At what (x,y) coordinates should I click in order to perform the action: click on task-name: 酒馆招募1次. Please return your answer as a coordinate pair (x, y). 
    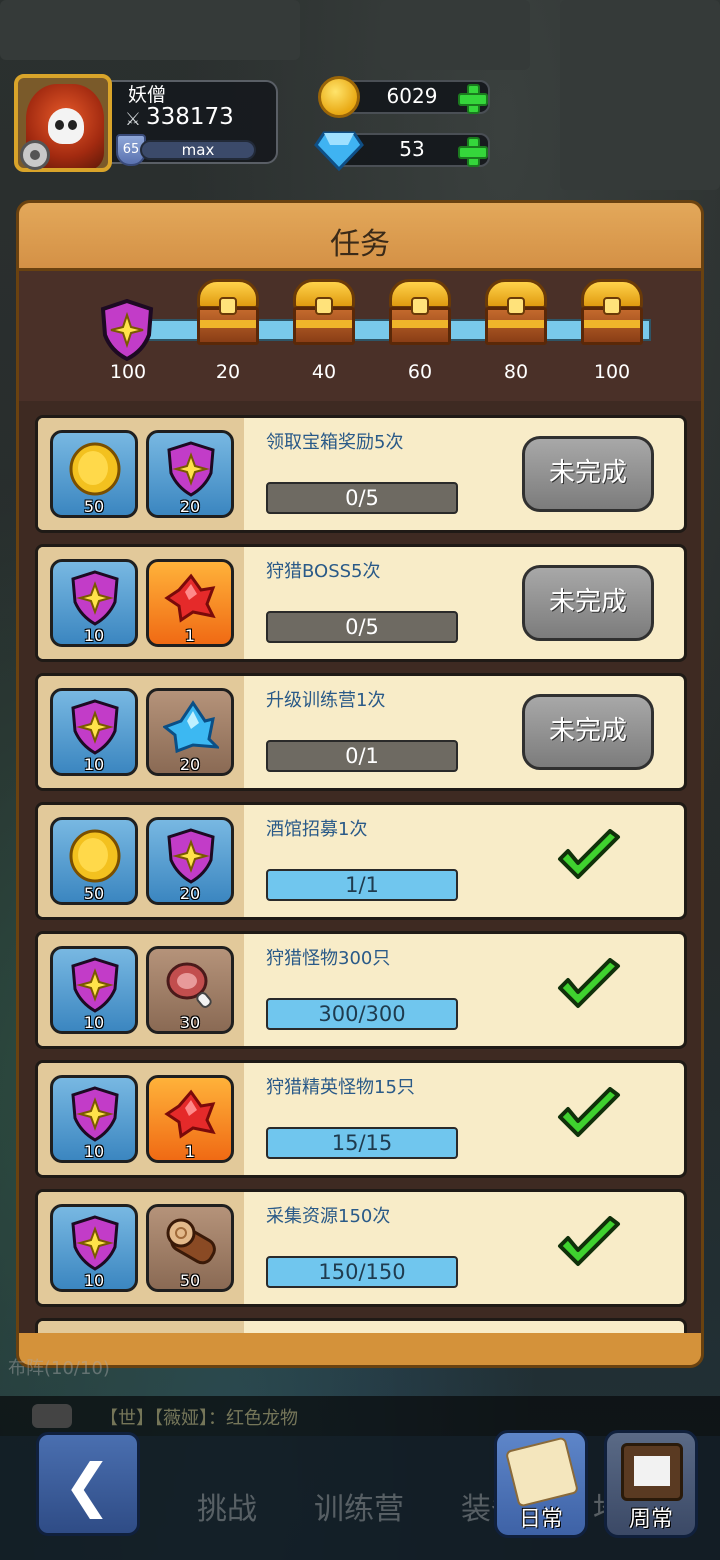
    Looking at the image, I should click on (317, 829).